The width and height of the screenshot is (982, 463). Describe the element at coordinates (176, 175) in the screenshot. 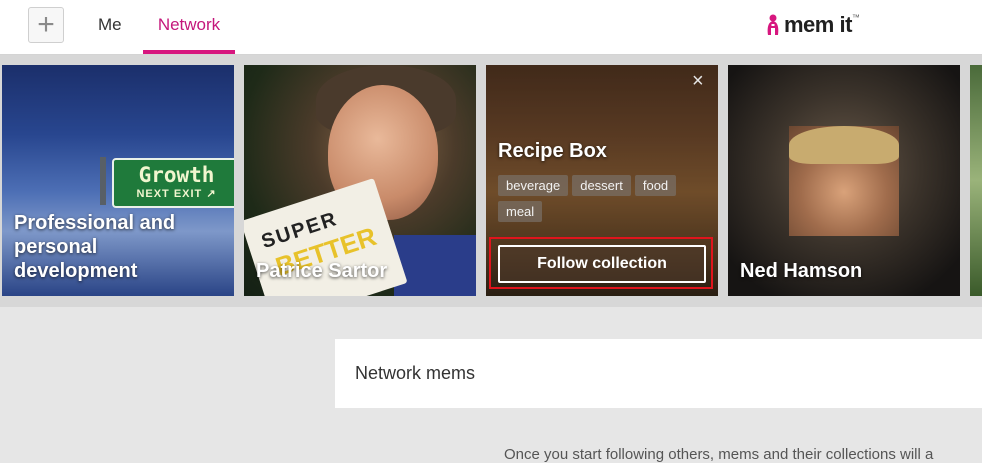

I see `sign-line-1: Growth` at that location.